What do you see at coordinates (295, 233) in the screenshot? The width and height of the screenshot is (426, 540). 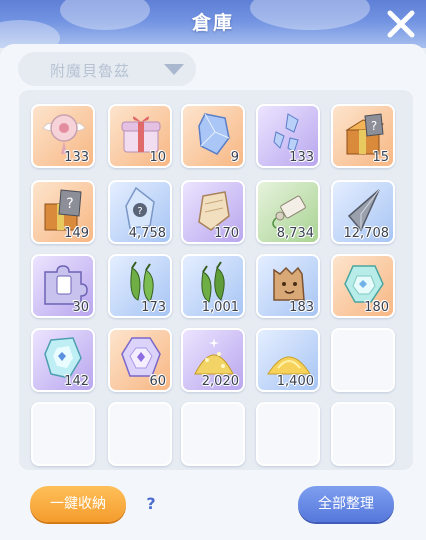 I see `item-count: 8,734` at bounding box center [295, 233].